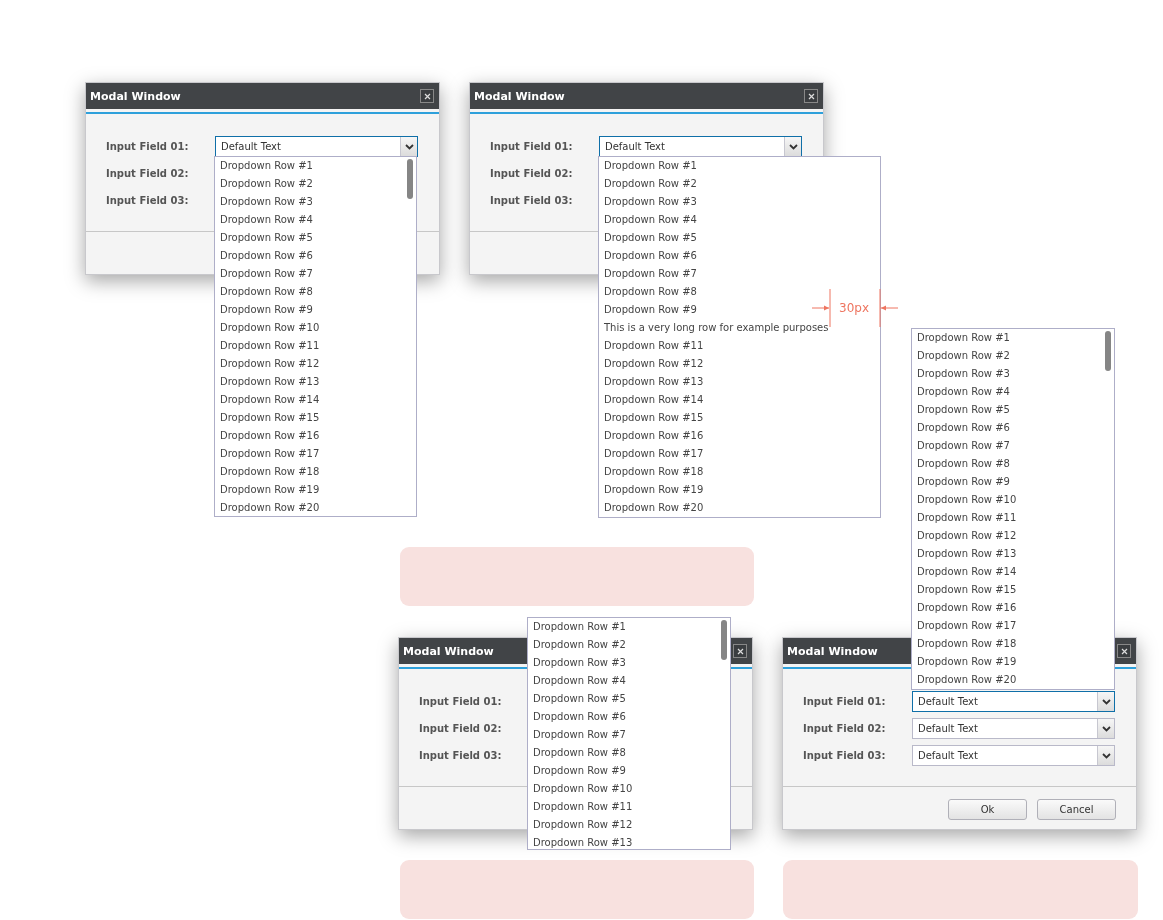 Image resolution: width=1163 pixels, height=920 pixels. Describe the element at coordinates (714, 328) in the screenshot. I see `dropdown-row: This is a very long row for example purposes` at that location.